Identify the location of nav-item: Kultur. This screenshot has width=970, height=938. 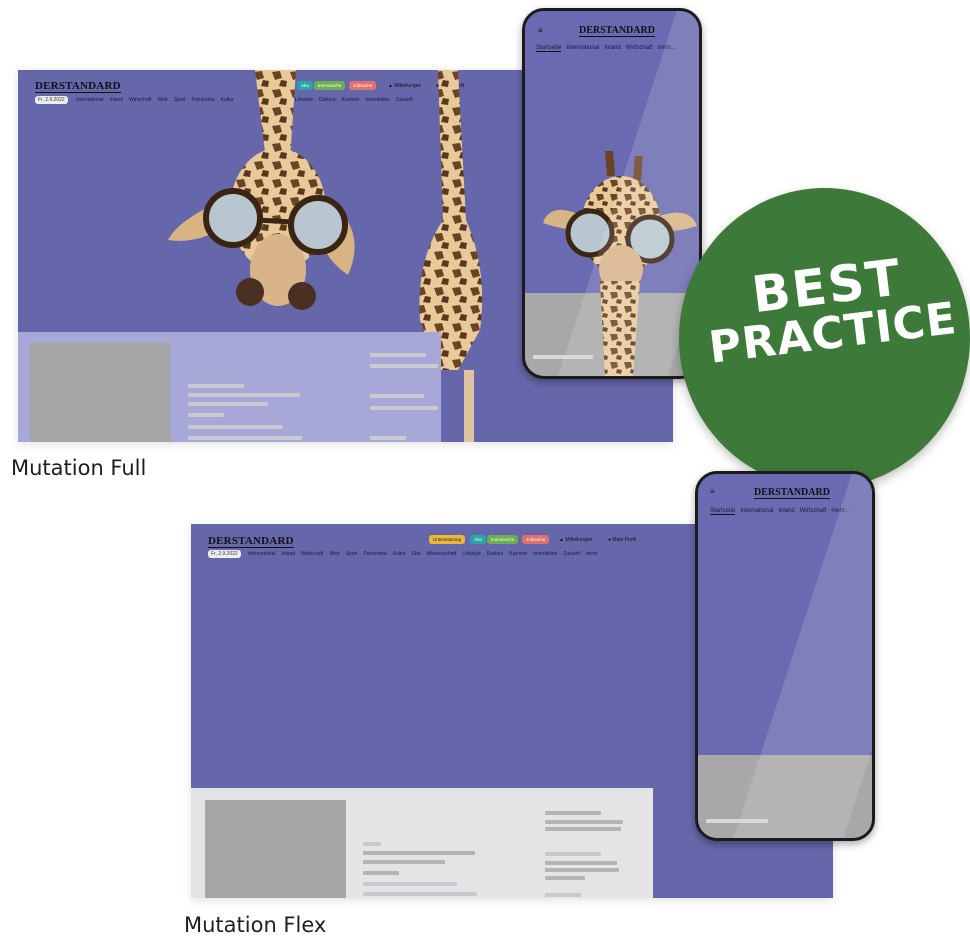
(399, 554).